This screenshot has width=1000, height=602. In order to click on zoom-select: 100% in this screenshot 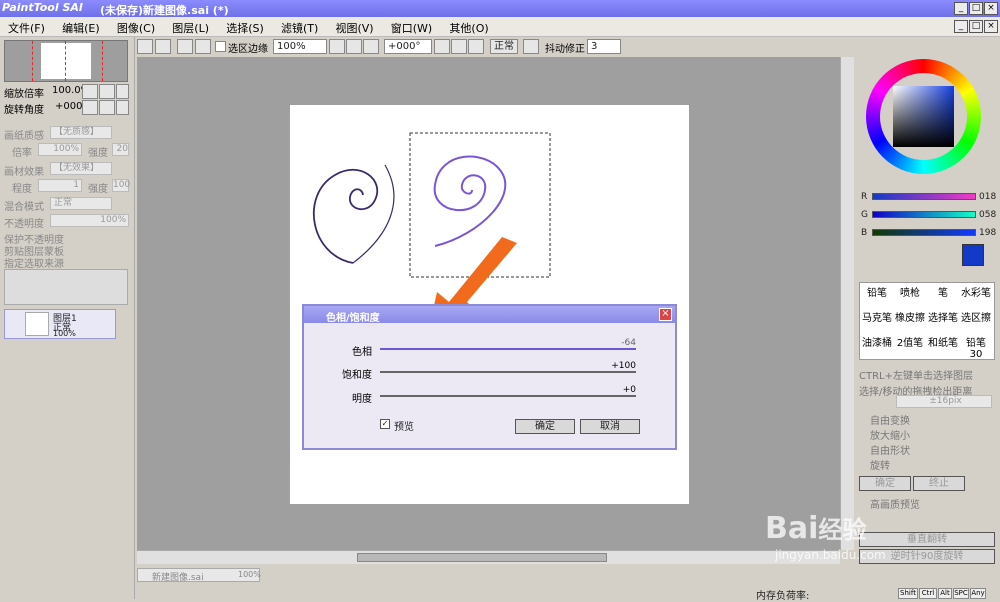, I will do `click(300, 46)`.